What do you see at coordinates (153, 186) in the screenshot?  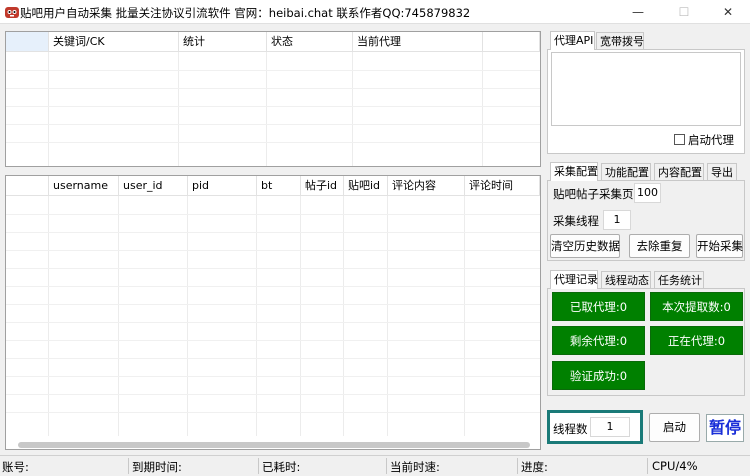 I see `grid-header-user-id: user_id` at bounding box center [153, 186].